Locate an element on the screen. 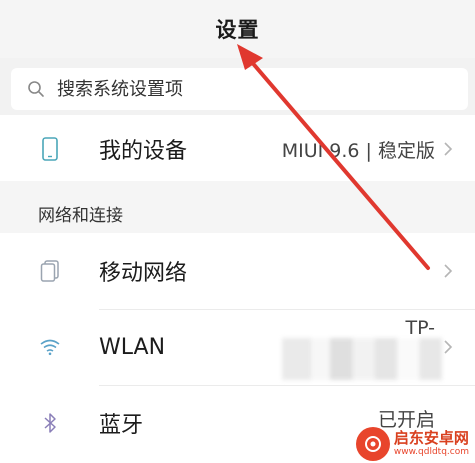 The width and height of the screenshot is (475, 463). row-label: 移动网络 is located at coordinates (143, 273).